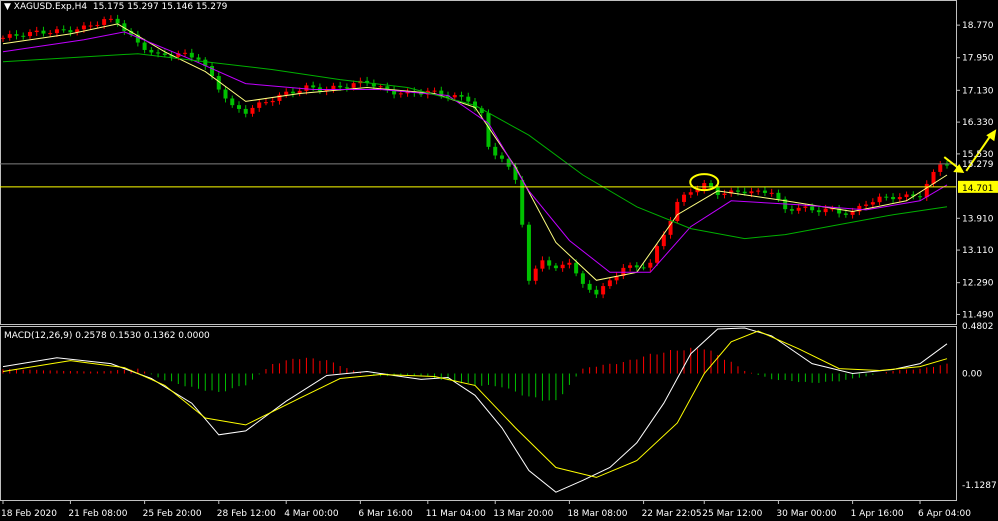  Describe the element at coordinates (978, 327) in the screenshot. I see `macd-tick-label: 0.4802` at that location.